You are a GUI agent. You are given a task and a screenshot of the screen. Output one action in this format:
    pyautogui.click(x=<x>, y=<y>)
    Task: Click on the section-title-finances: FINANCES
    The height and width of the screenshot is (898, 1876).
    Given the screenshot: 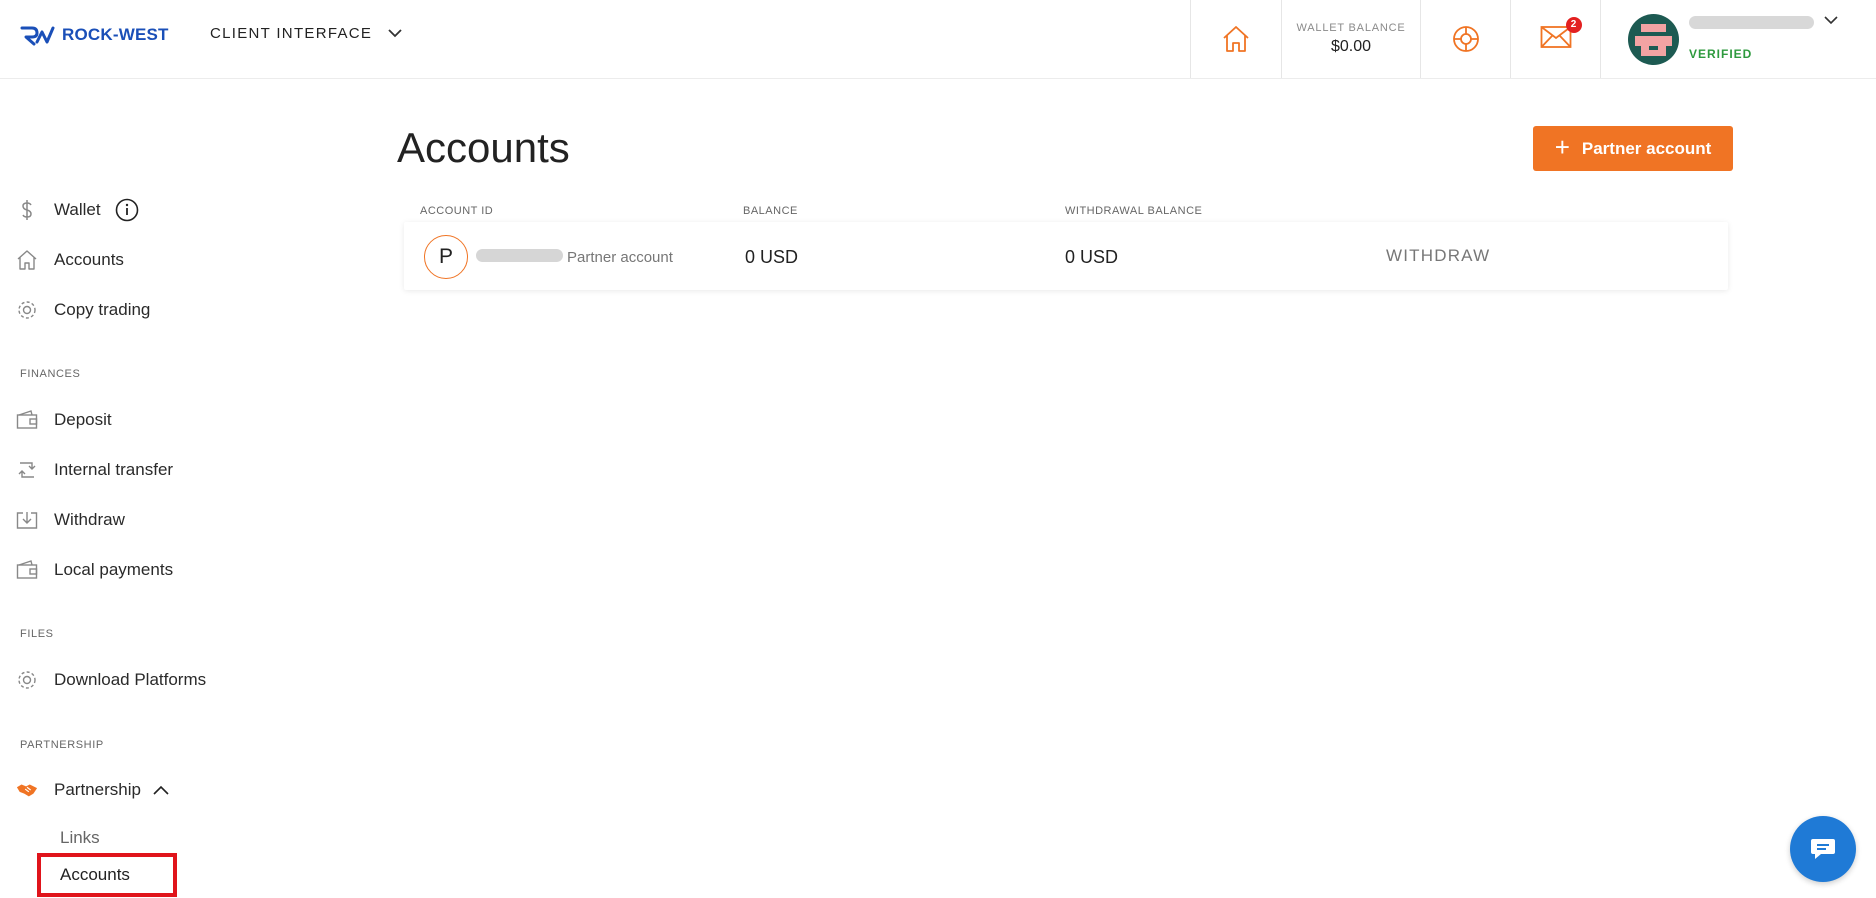 What is the action you would take?
    pyautogui.click(x=50, y=374)
    